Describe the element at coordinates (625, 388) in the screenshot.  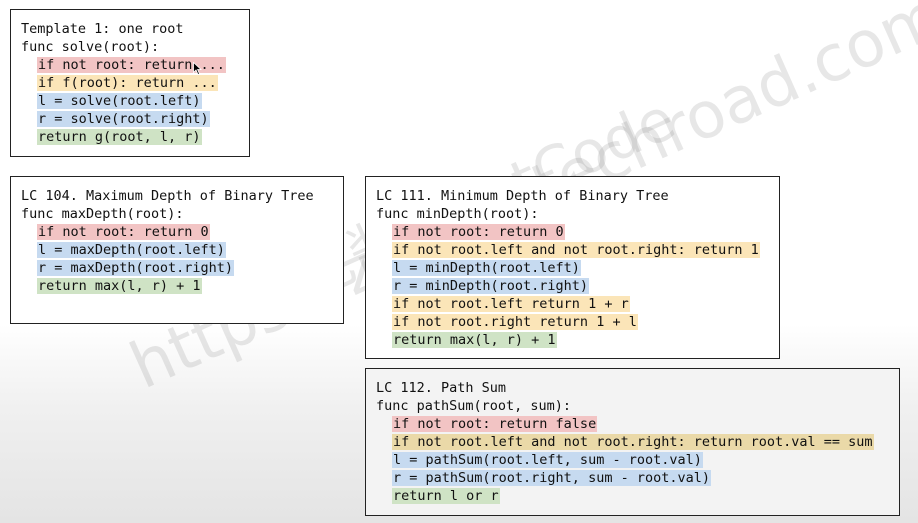
I see `code-line: LC 112. Path Sum` at that location.